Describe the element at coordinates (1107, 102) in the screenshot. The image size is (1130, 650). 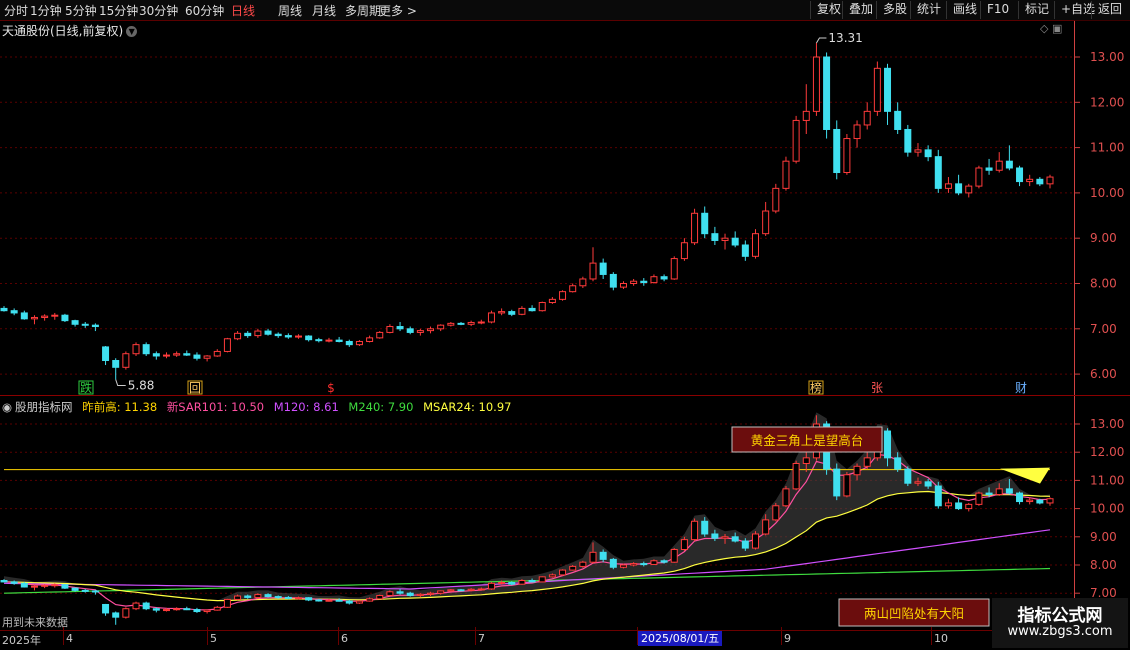
I see `y-tick-label: 12.00` at that location.